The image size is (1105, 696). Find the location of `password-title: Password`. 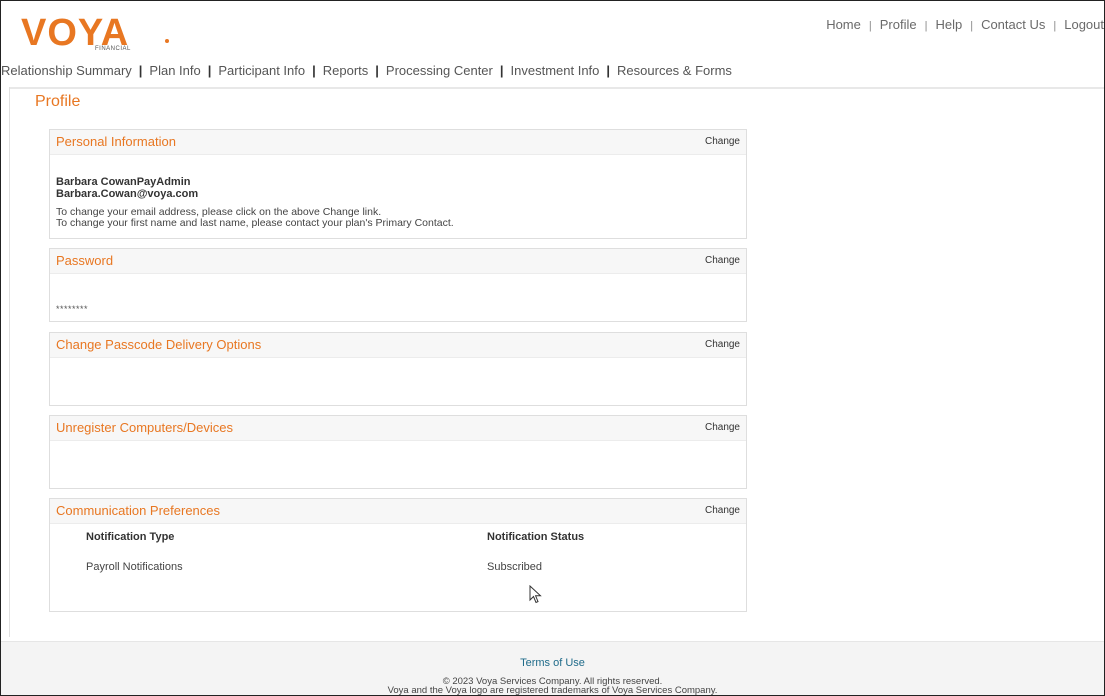

password-title: Password is located at coordinates (85, 260).